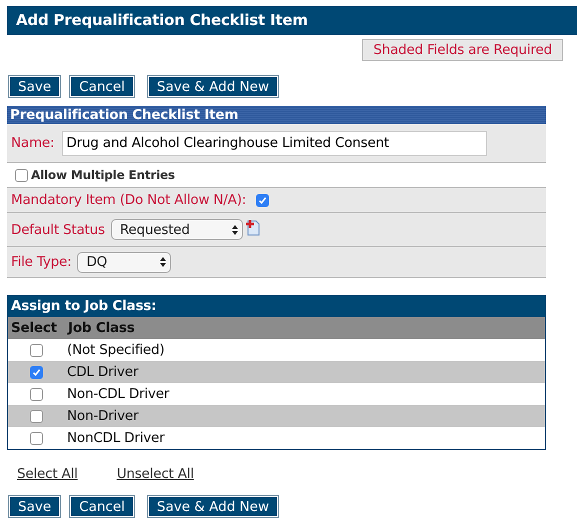 The width and height of the screenshot is (577, 529). I want to click on select-field: Requested, so click(176, 229).